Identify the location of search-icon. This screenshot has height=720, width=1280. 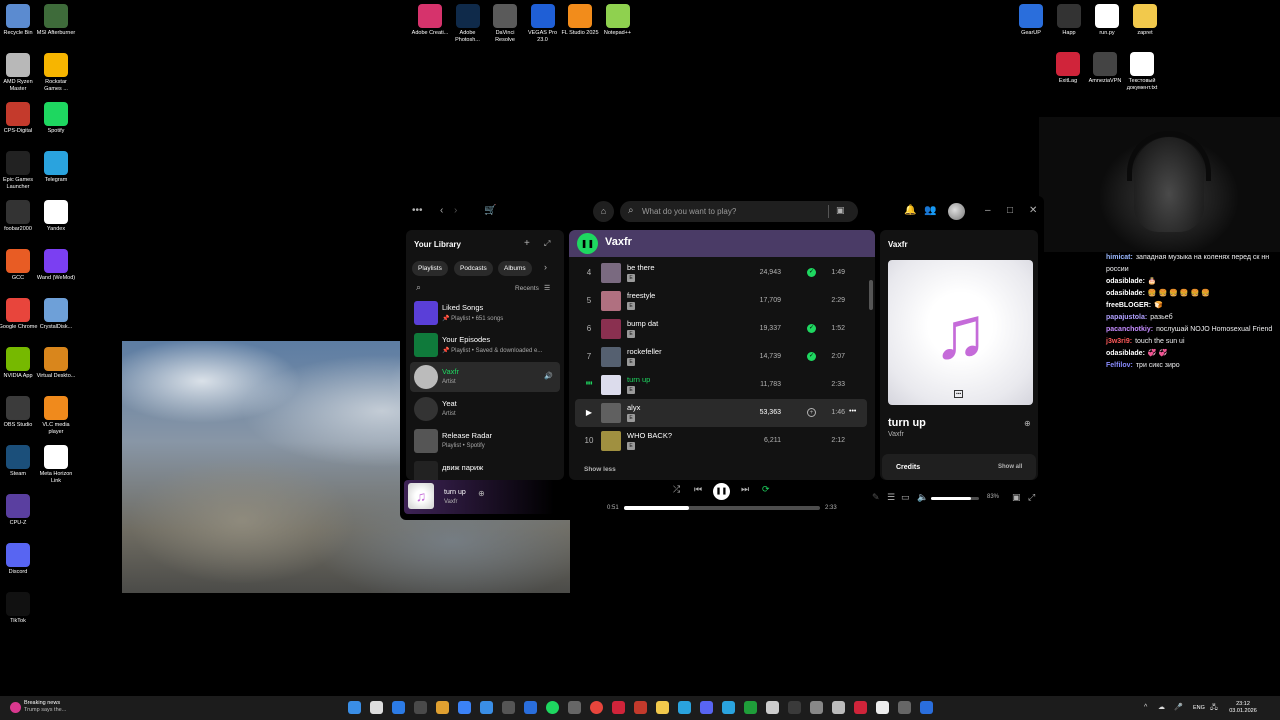
(376, 707).